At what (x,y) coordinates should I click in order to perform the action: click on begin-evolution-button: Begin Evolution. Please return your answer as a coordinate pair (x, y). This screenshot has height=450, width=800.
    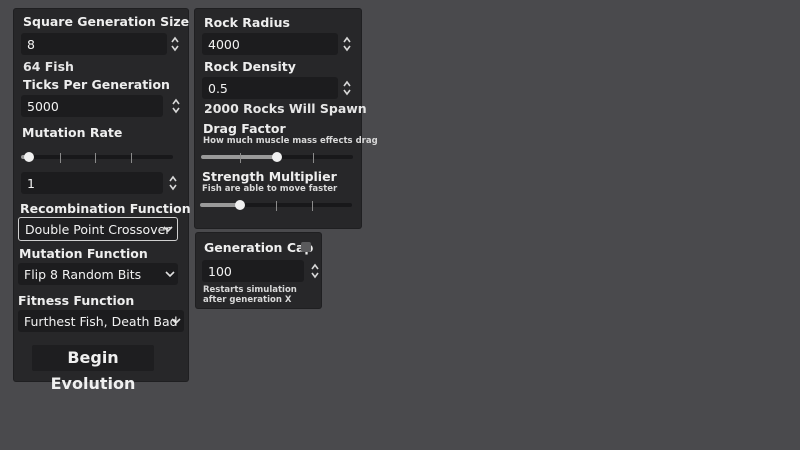
    Looking at the image, I should click on (93, 369).